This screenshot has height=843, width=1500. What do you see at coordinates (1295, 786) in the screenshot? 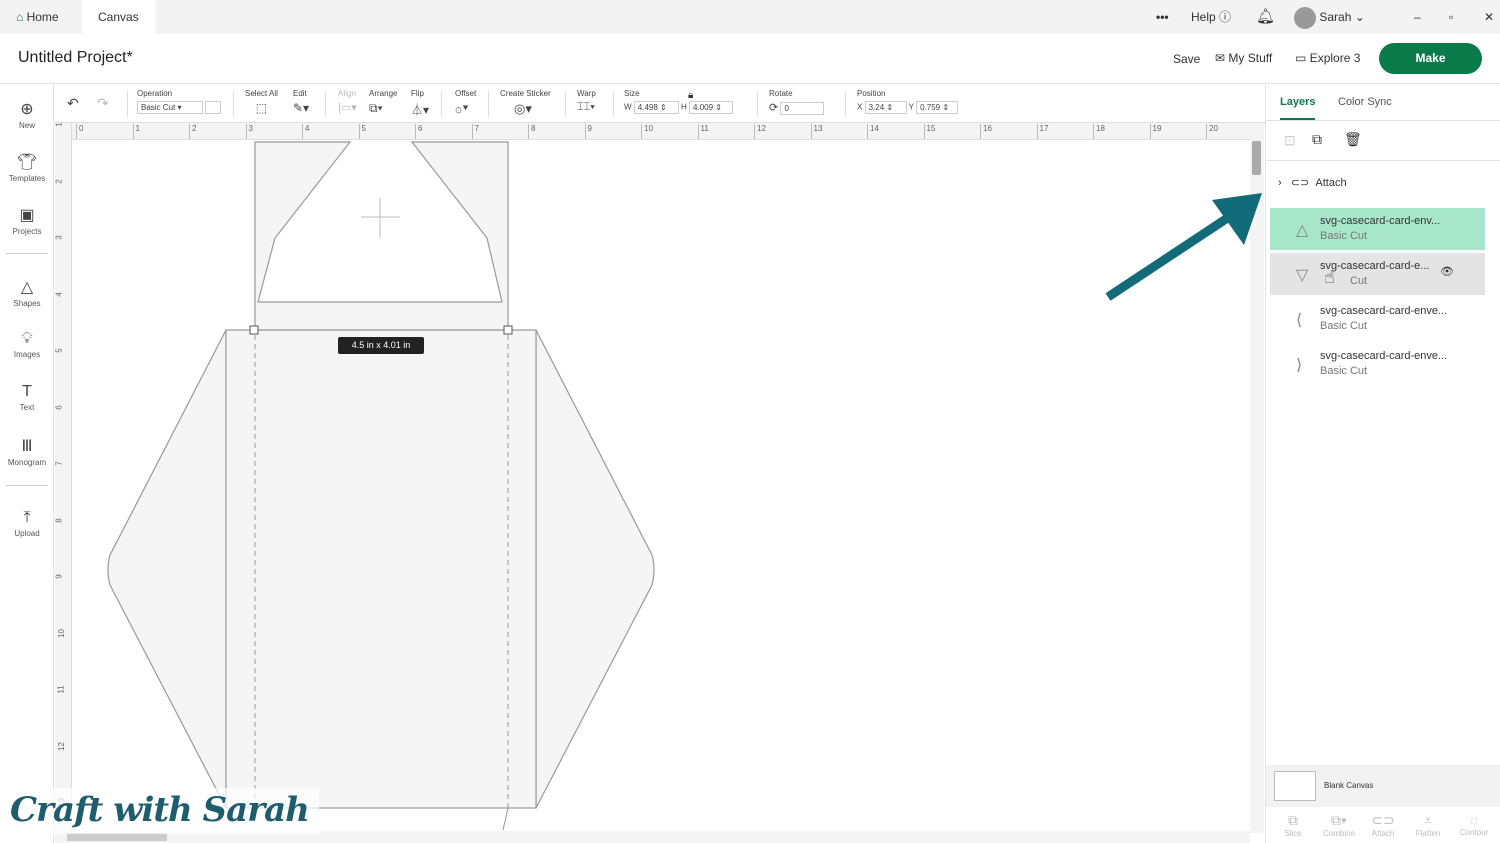
I see `canvas-swatch` at bounding box center [1295, 786].